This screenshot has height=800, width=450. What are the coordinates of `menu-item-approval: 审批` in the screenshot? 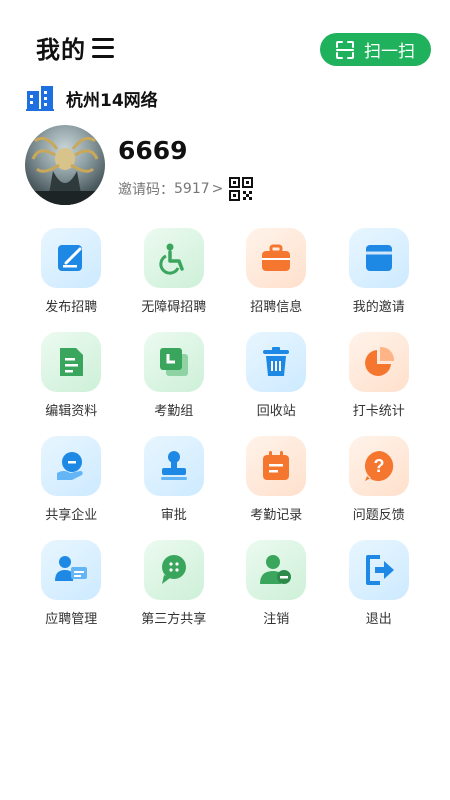 It's located at (174, 488).